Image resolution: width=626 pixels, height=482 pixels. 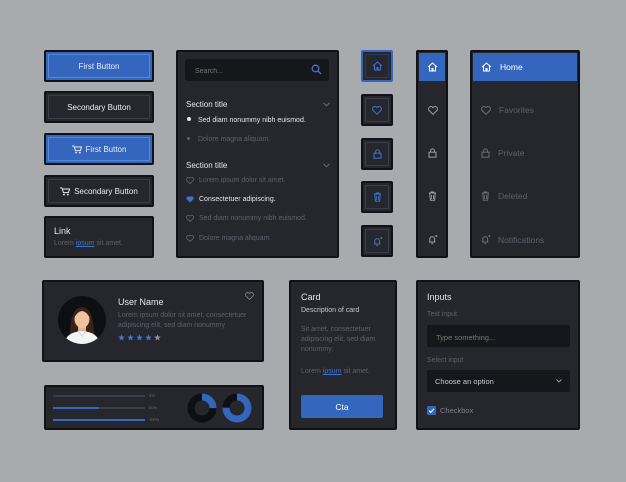 I want to click on select-input-label: Select input, so click(x=445, y=360).